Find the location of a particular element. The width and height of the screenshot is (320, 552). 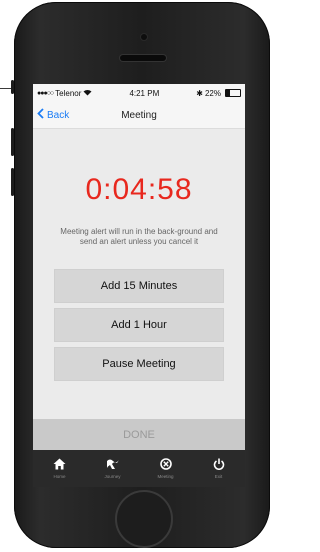

status-time: 4:21 PM is located at coordinates (144, 93).